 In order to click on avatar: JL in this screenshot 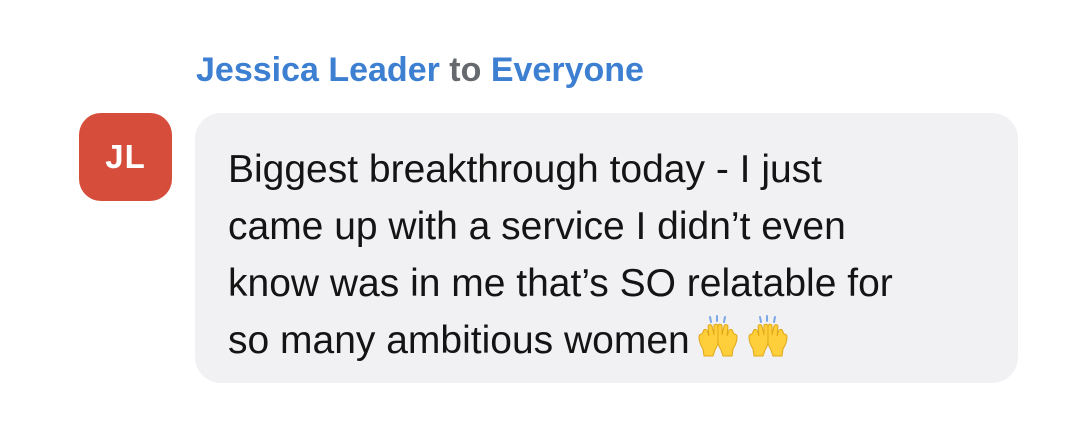, I will do `click(125, 157)`.